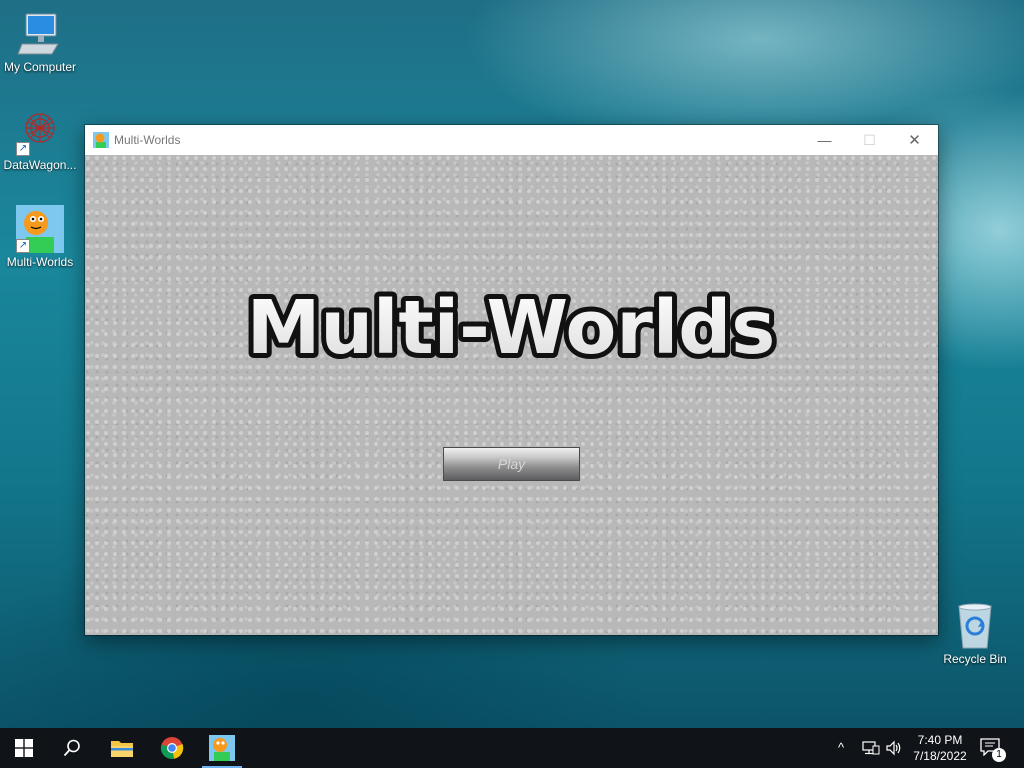 The image size is (1024, 768). I want to click on file-explorer-button, so click(122, 748).